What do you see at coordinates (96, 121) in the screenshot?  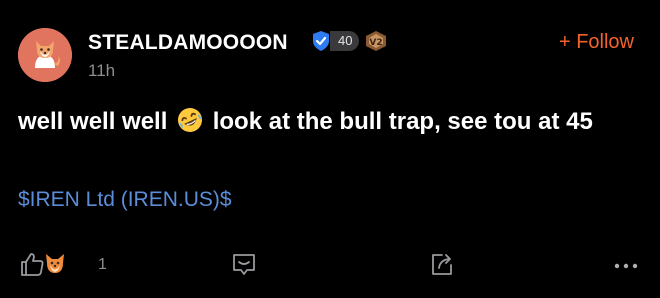 I see `post-text-start: well well well` at bounding box center [96, 121].